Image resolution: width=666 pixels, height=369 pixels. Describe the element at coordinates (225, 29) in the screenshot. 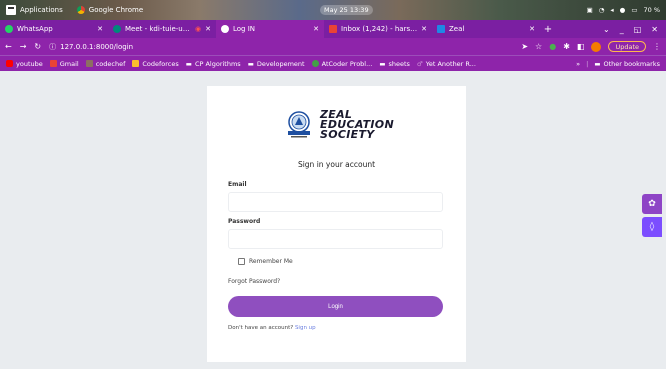

I see `page-icon` at that location.